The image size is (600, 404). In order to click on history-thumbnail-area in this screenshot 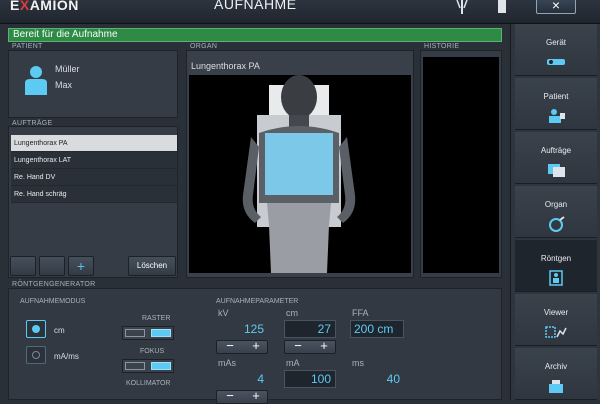, I will do `click(461, 165)`.